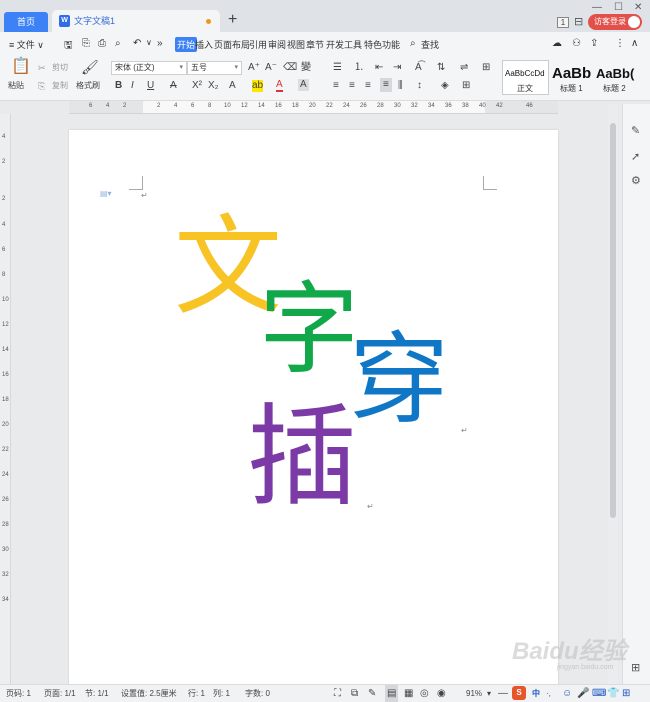 The image size is (650, 702). I want to click on export-icon: ⎘, so click(86, 43).